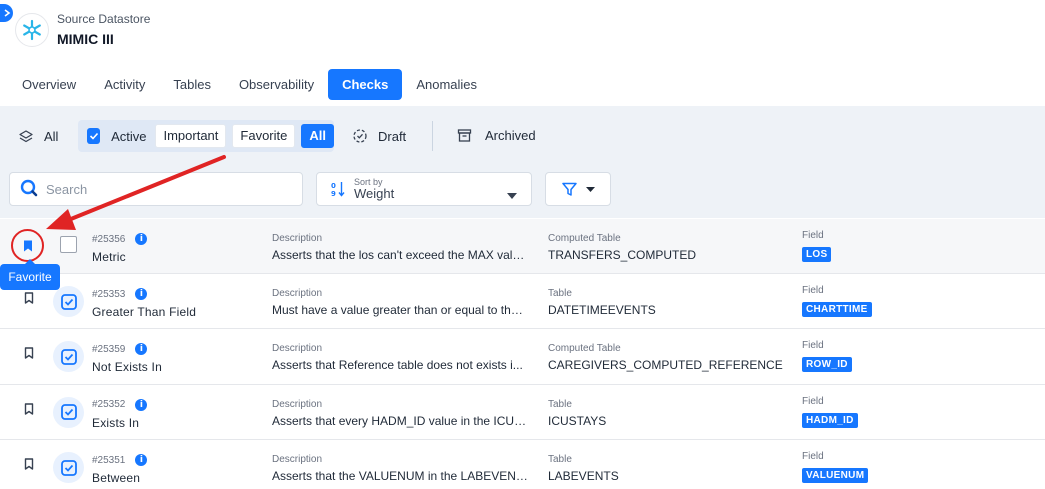 This screenshot has width=1045, height=489. Describe the element at coordinates (109, 405) in the screenshot. I see `check-id-text: #25352` at that location.